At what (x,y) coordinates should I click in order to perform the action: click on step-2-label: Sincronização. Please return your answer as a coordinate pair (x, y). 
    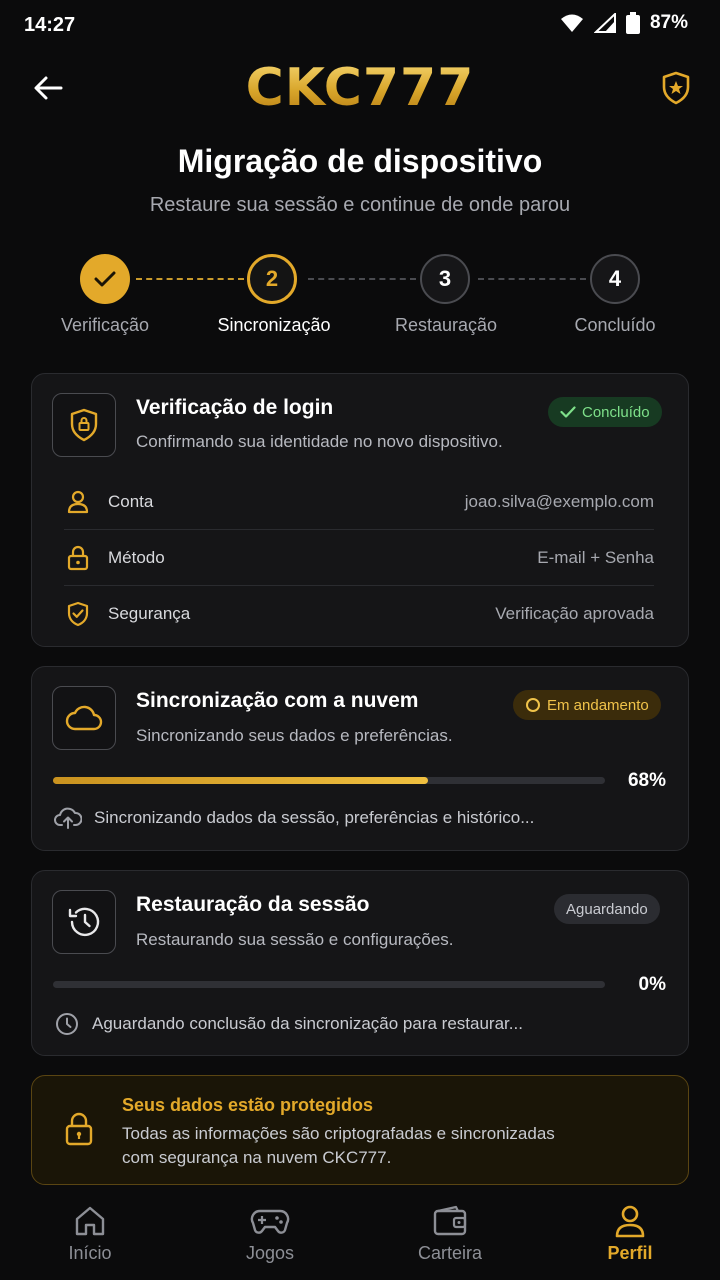
    Looking at the image, I should click on (274, 325).